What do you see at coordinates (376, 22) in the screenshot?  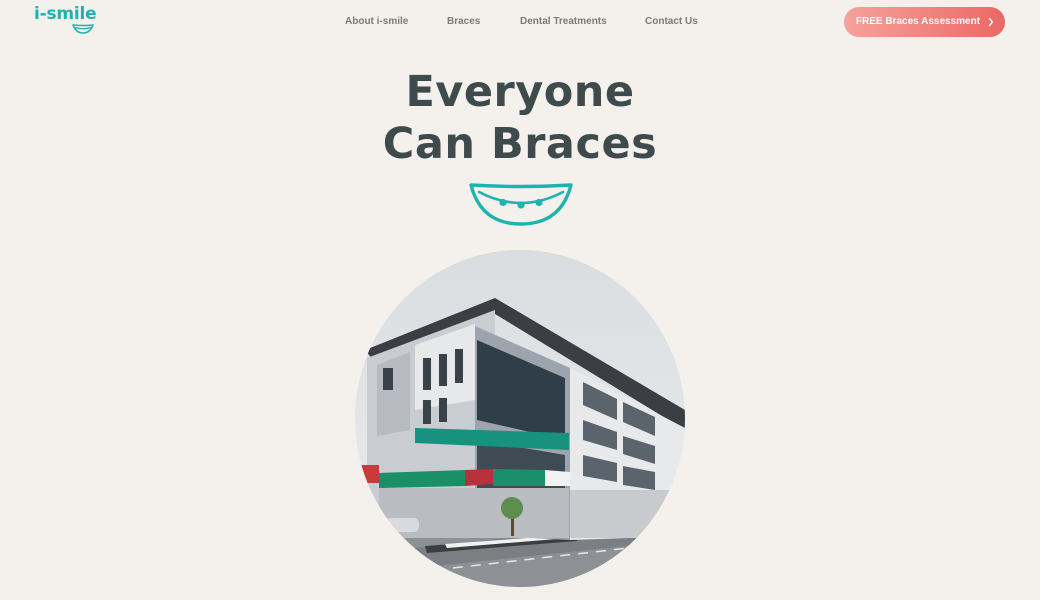 I see `nav-about: About i-smile` at bounding box center [376, 22].